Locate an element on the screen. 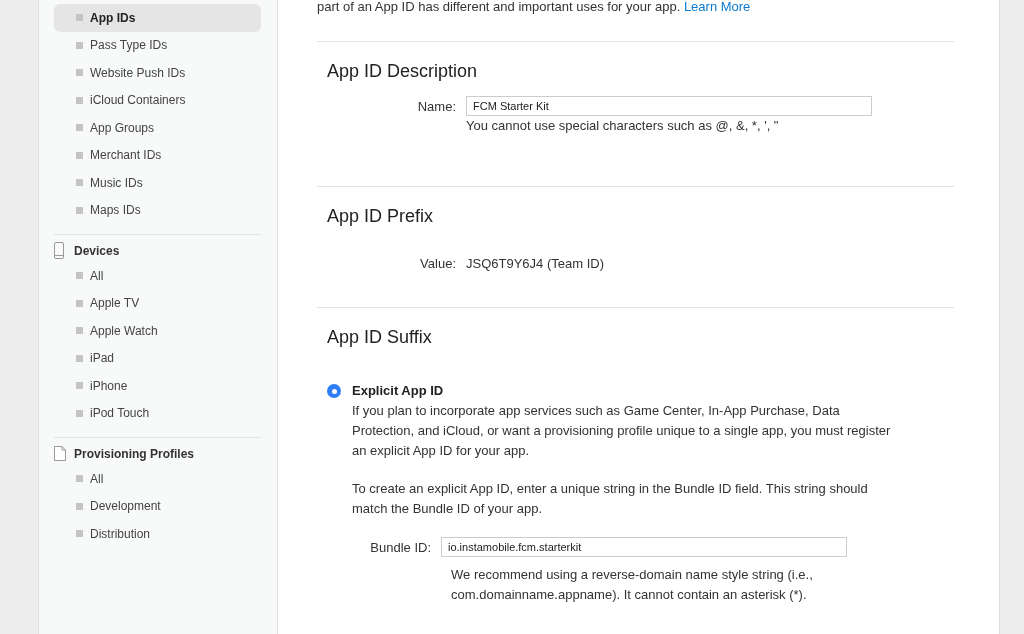 This screenshot has width=1024, height=634. description-text: If you plan to incorporate app services such as Game Center, In-App Purchase, Data Protection, and iCloud, or want a provisioning profile unique to a single app, you must register an explicit App ID for your app. is located at coordinates (622, 431).